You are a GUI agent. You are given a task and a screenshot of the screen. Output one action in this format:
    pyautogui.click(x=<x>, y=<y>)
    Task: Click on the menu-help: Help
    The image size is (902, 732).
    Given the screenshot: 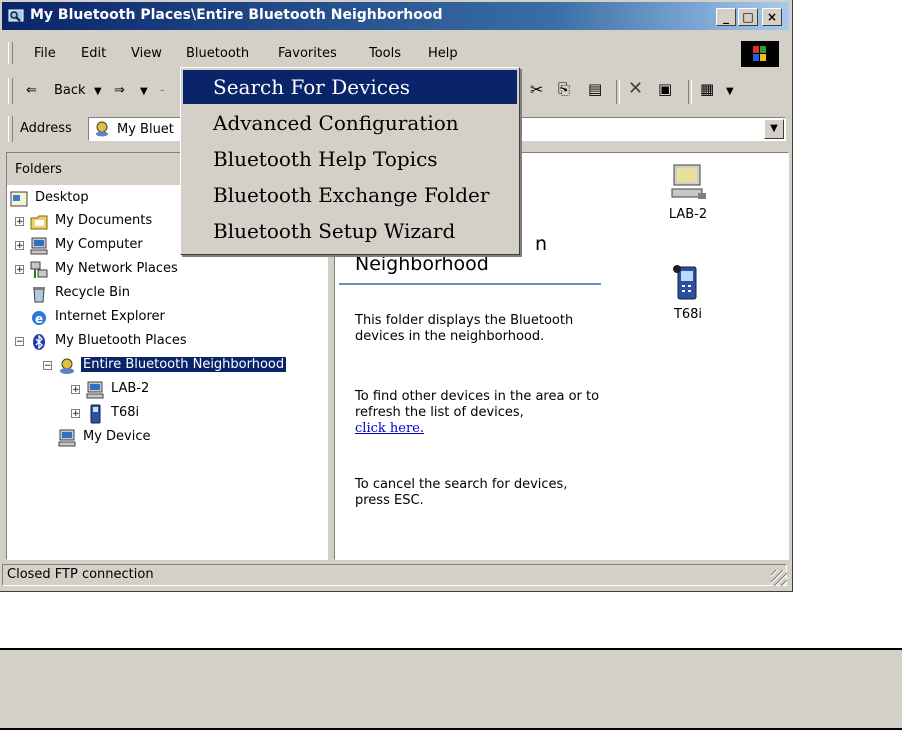 What is the action you would take?
    pyautogui.click(x=443, y=53)
    